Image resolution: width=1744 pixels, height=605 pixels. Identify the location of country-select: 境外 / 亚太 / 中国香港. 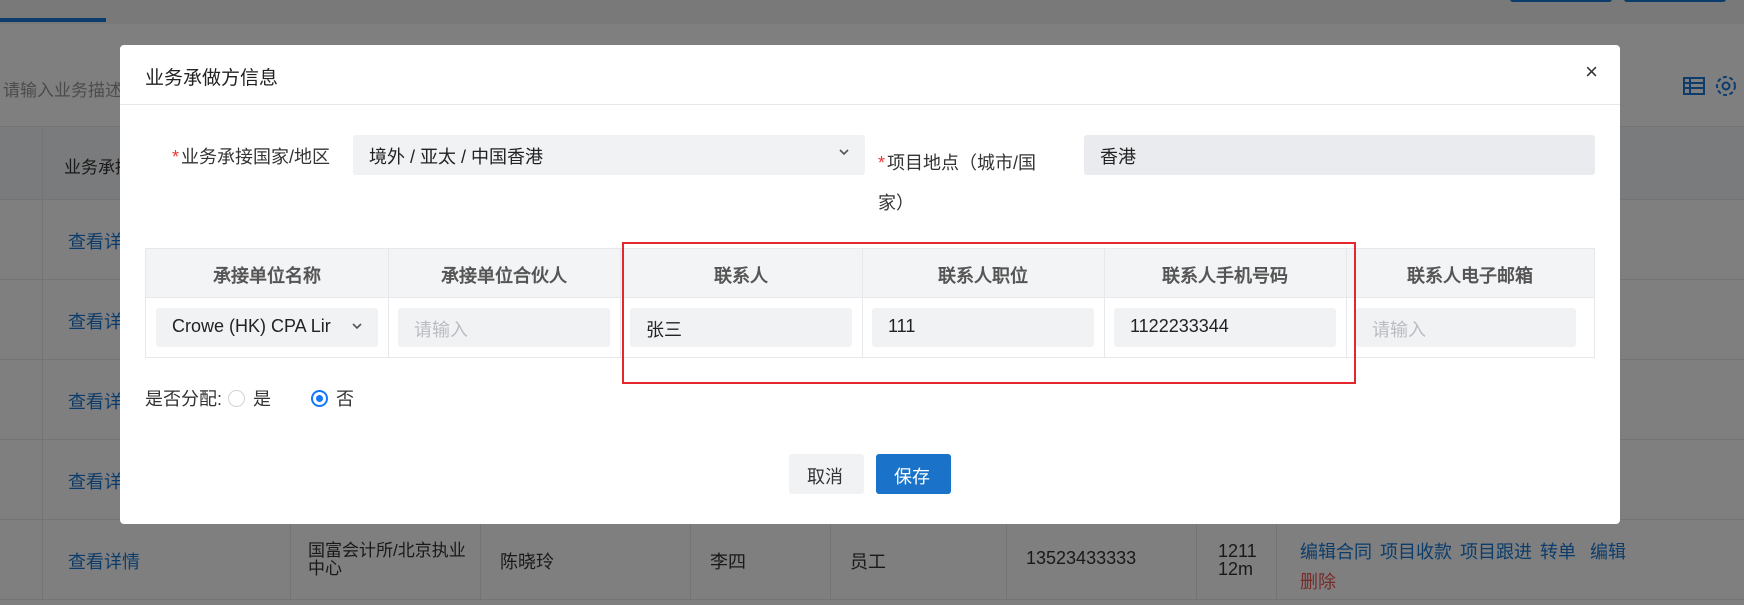
(609, 155).